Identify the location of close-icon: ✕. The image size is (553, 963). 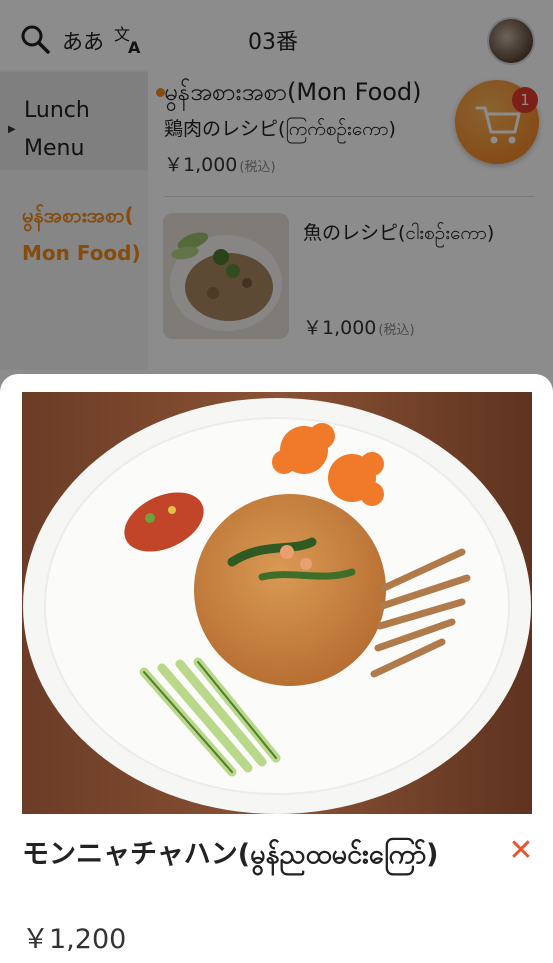
(521, 851).